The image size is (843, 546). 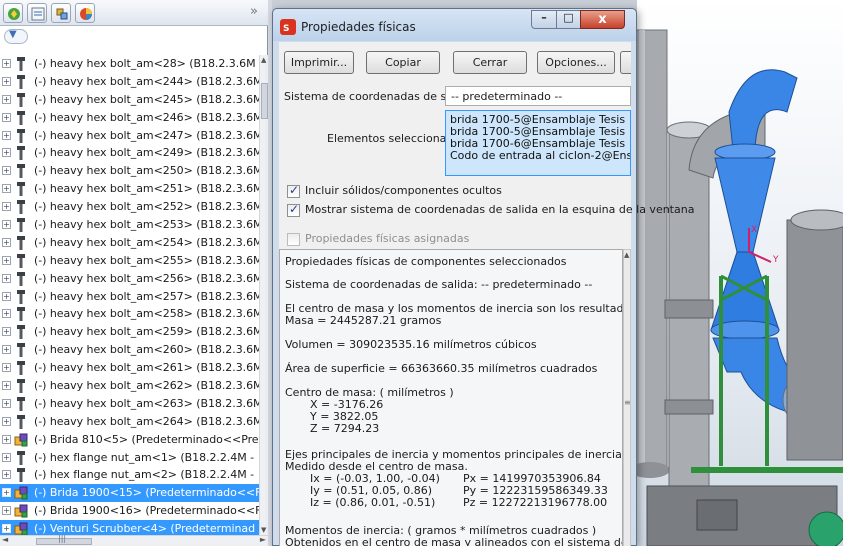 What do you see at coordinates (129, 511) in the screenshot?
I see `tree-item: + (-) Brida 1900<16> (Predeterminado<<F` at bounding box center [129, 511].